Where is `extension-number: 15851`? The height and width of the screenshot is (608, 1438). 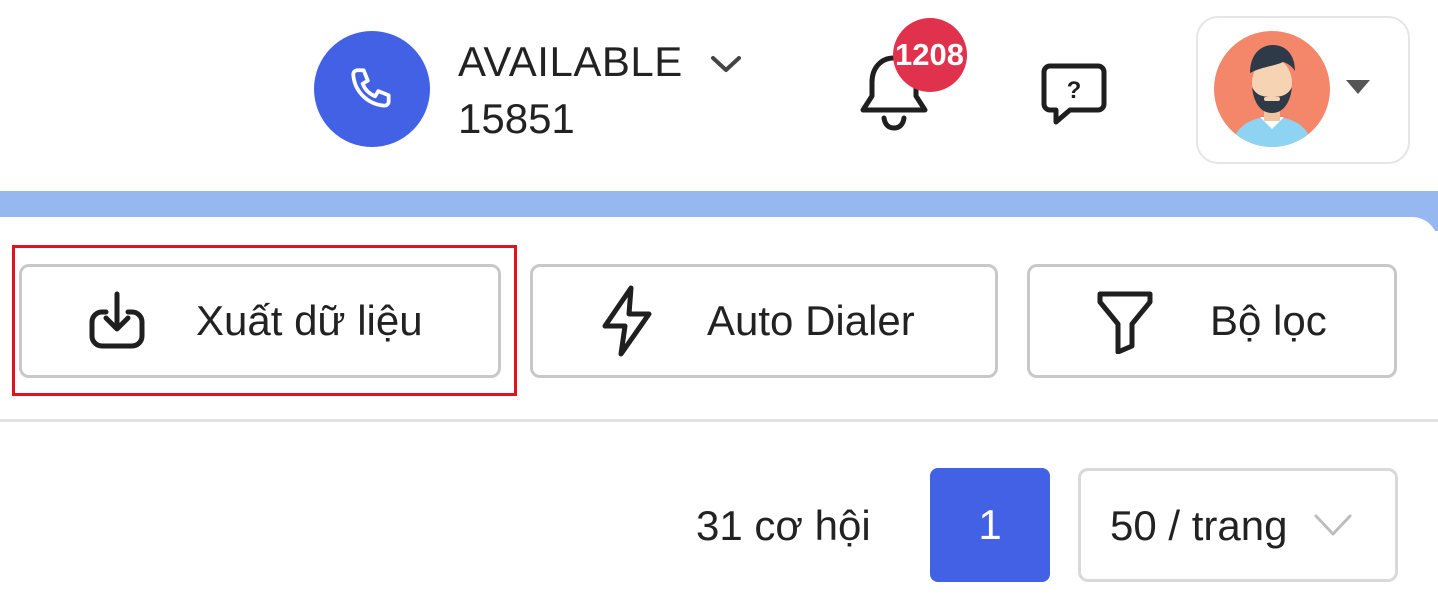
extension-number: 15851 is located at coordinates (516, 118).